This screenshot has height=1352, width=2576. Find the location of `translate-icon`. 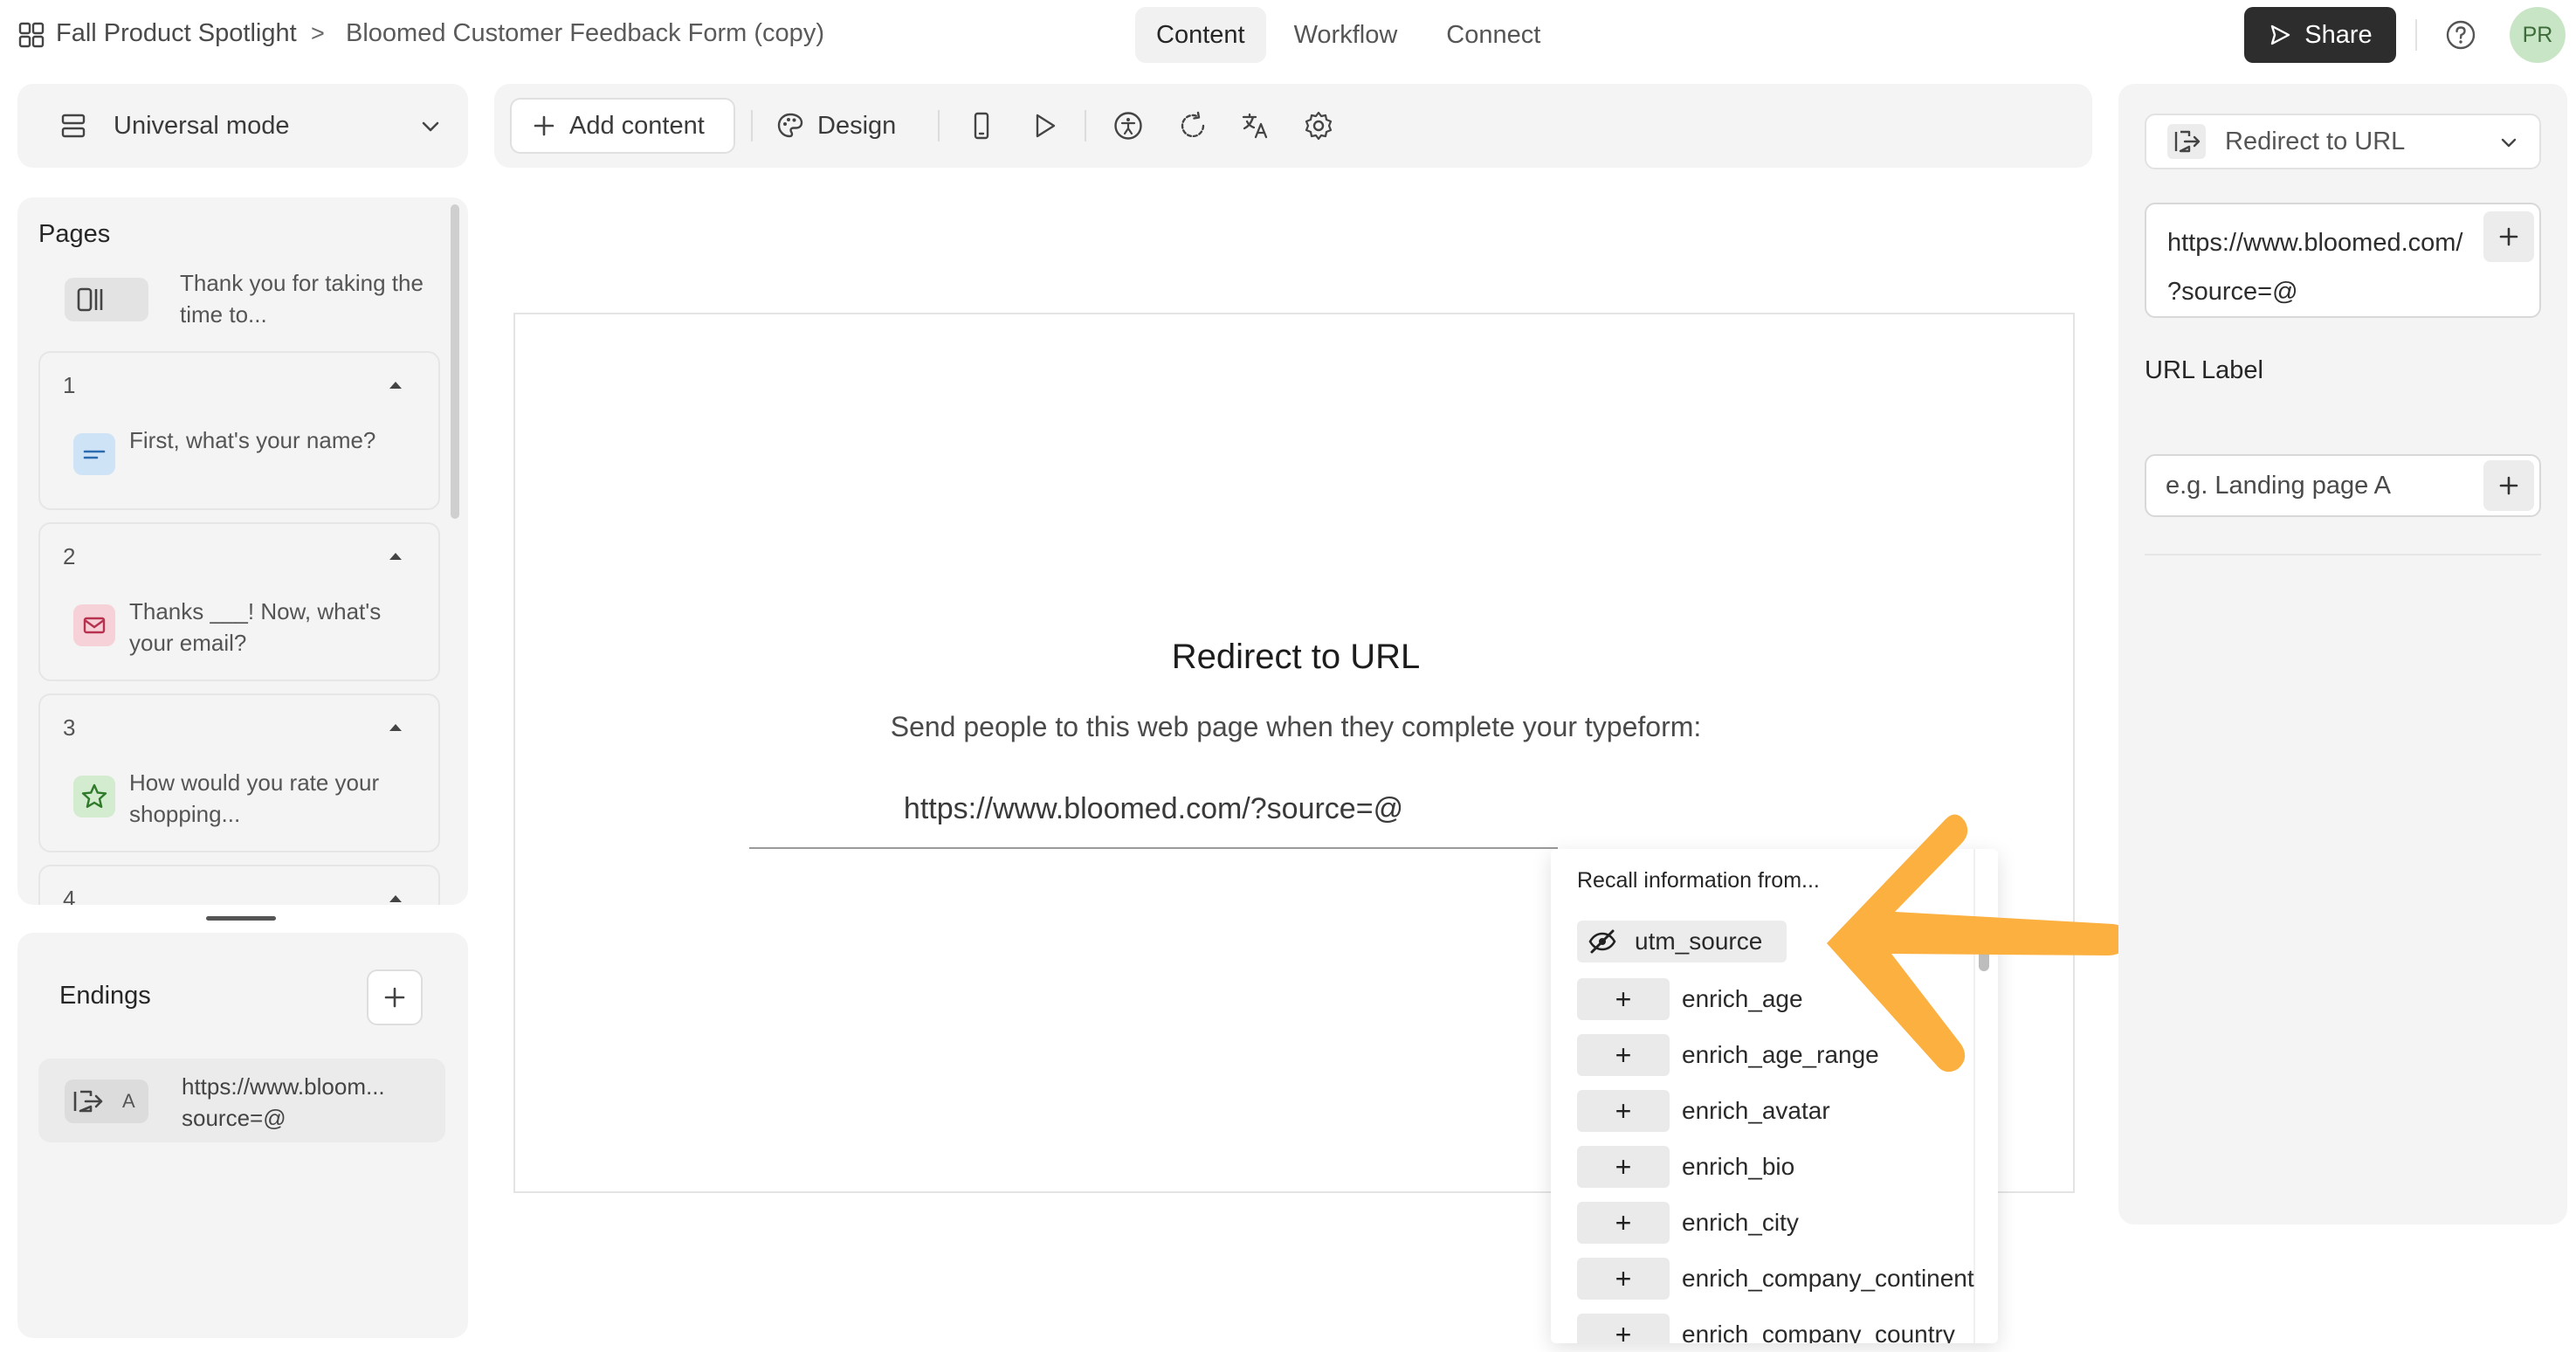

translate-icon is located at coordinates (1255, 126).